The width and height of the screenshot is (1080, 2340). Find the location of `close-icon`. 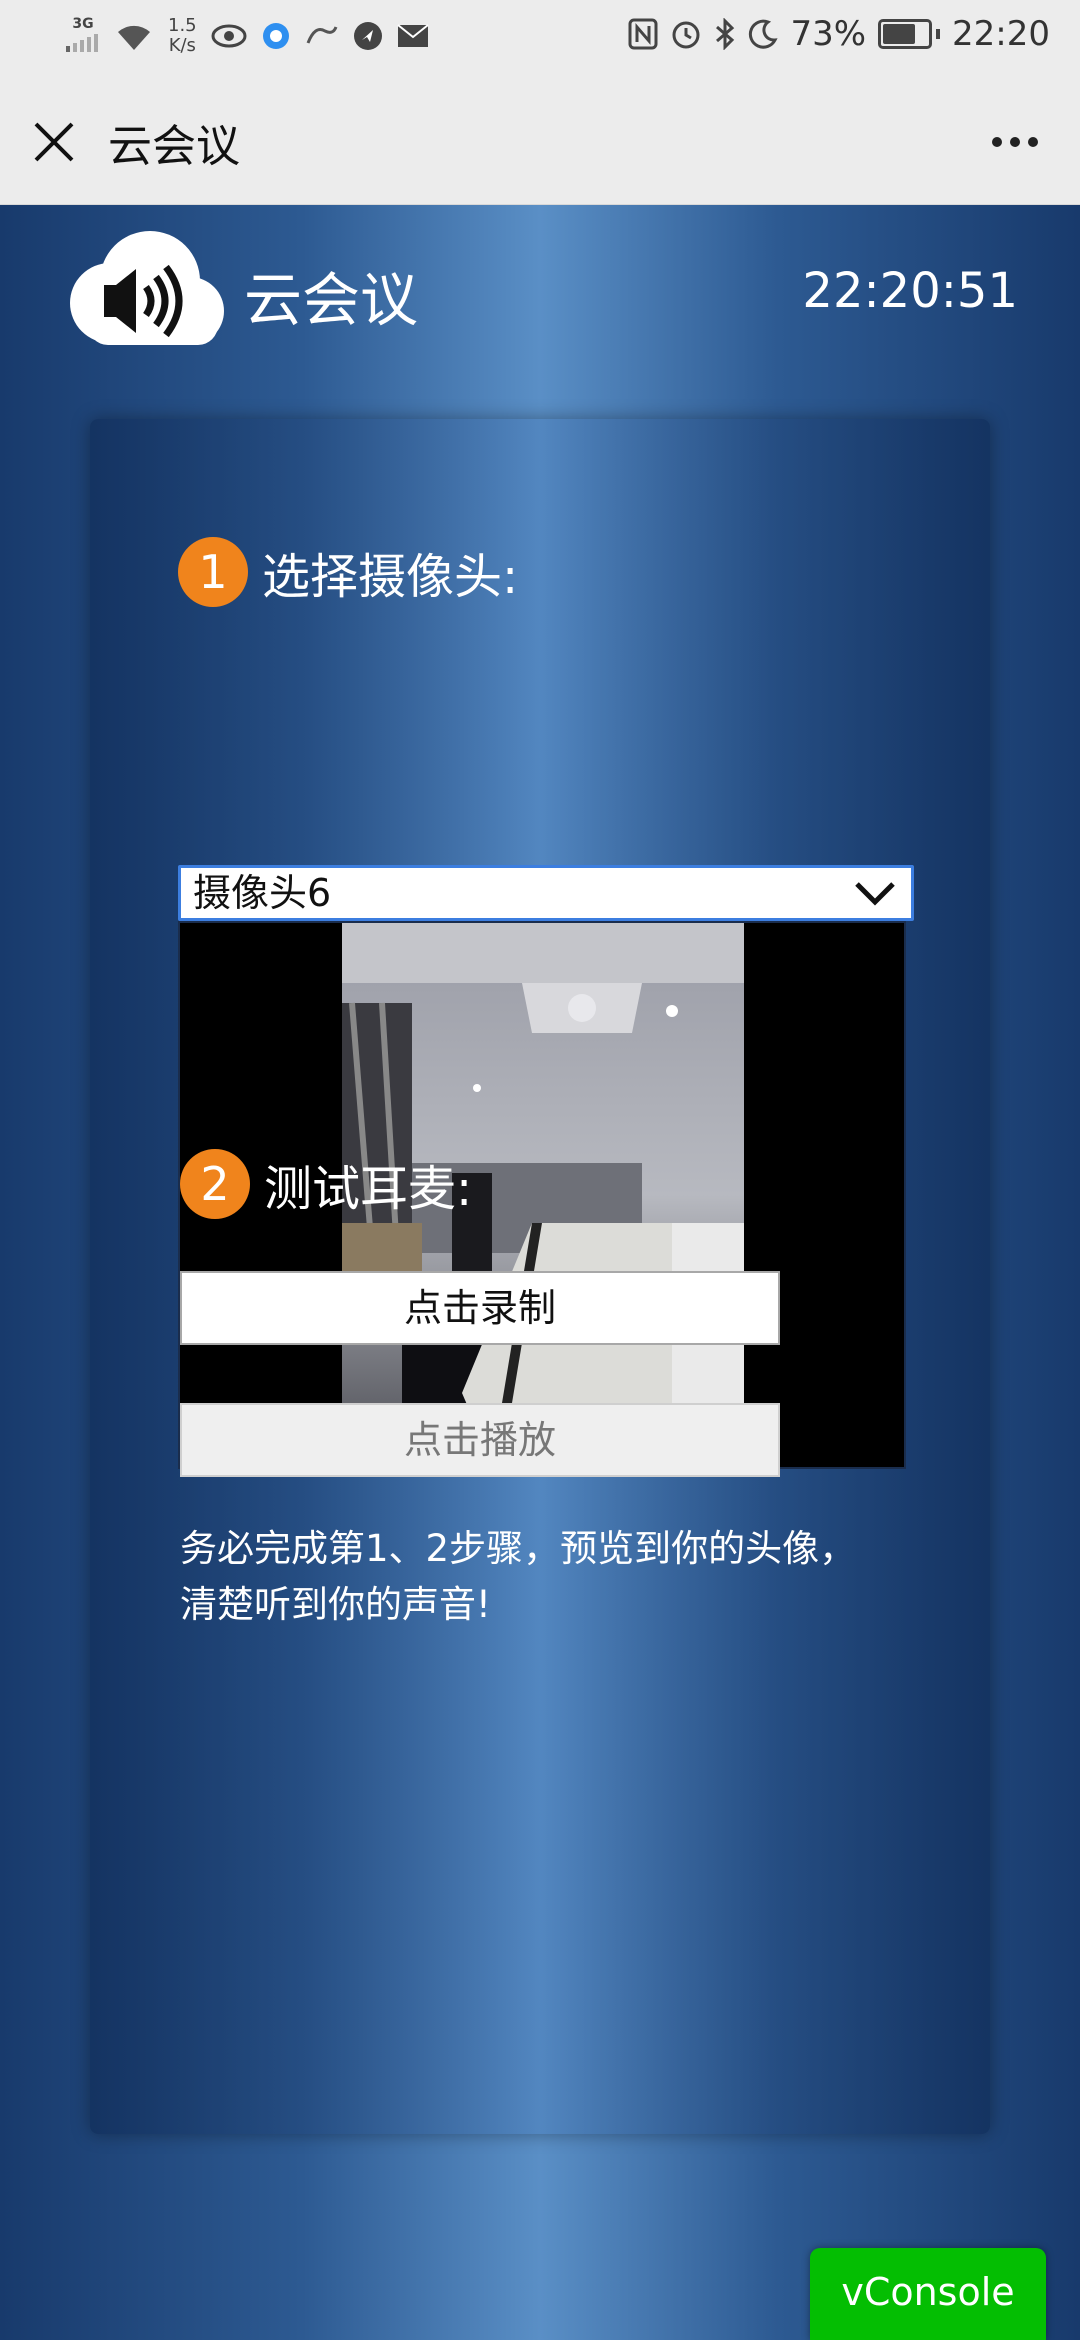

close-icon is located at coordinates (54, 142).